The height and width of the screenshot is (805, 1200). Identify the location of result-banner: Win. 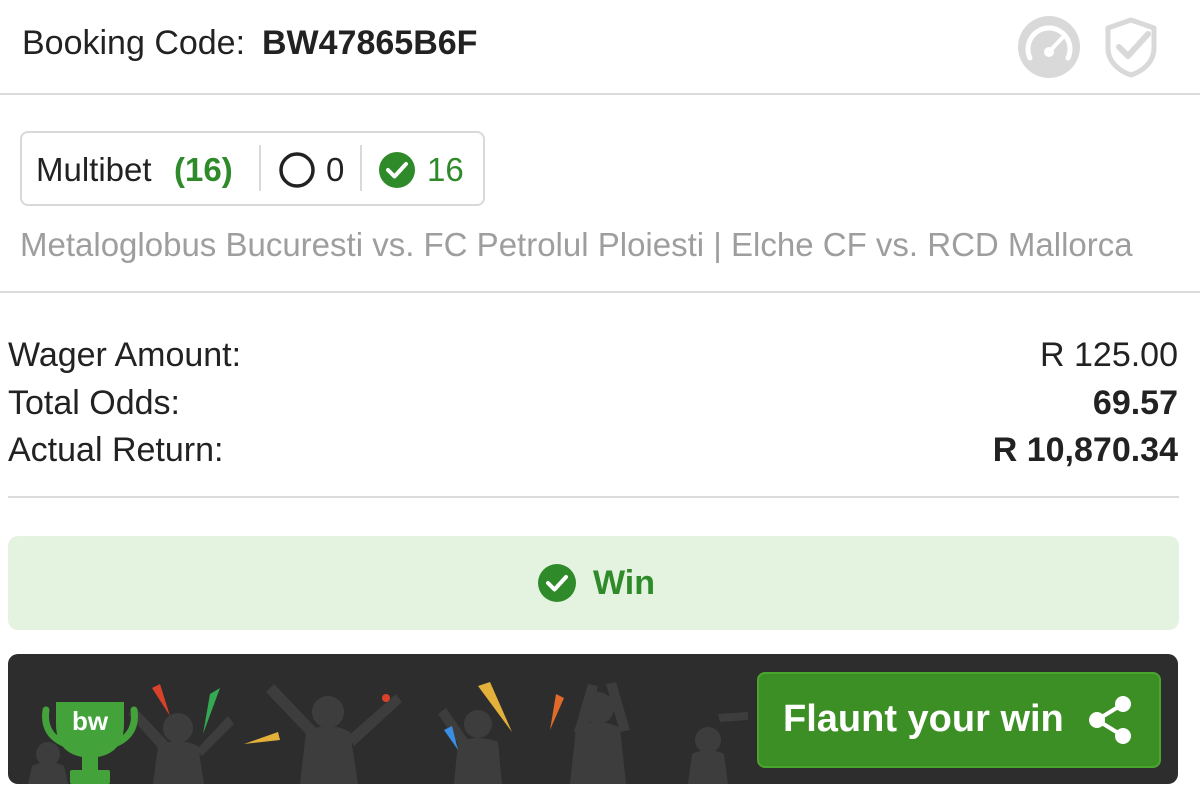
(593, 583).